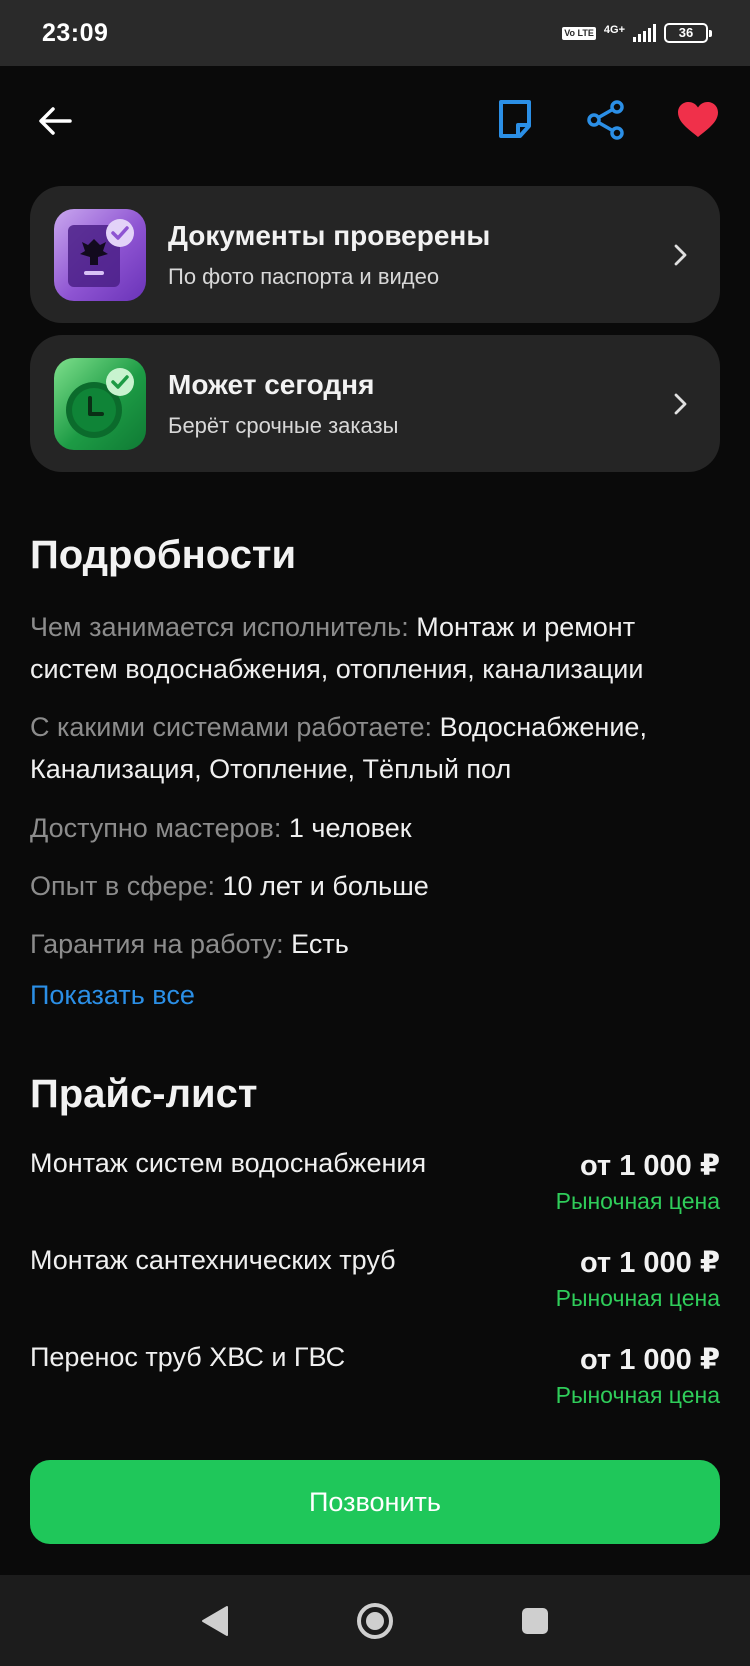  I want to click on detail-label: С какими системами работаете:, so click(231, 727).